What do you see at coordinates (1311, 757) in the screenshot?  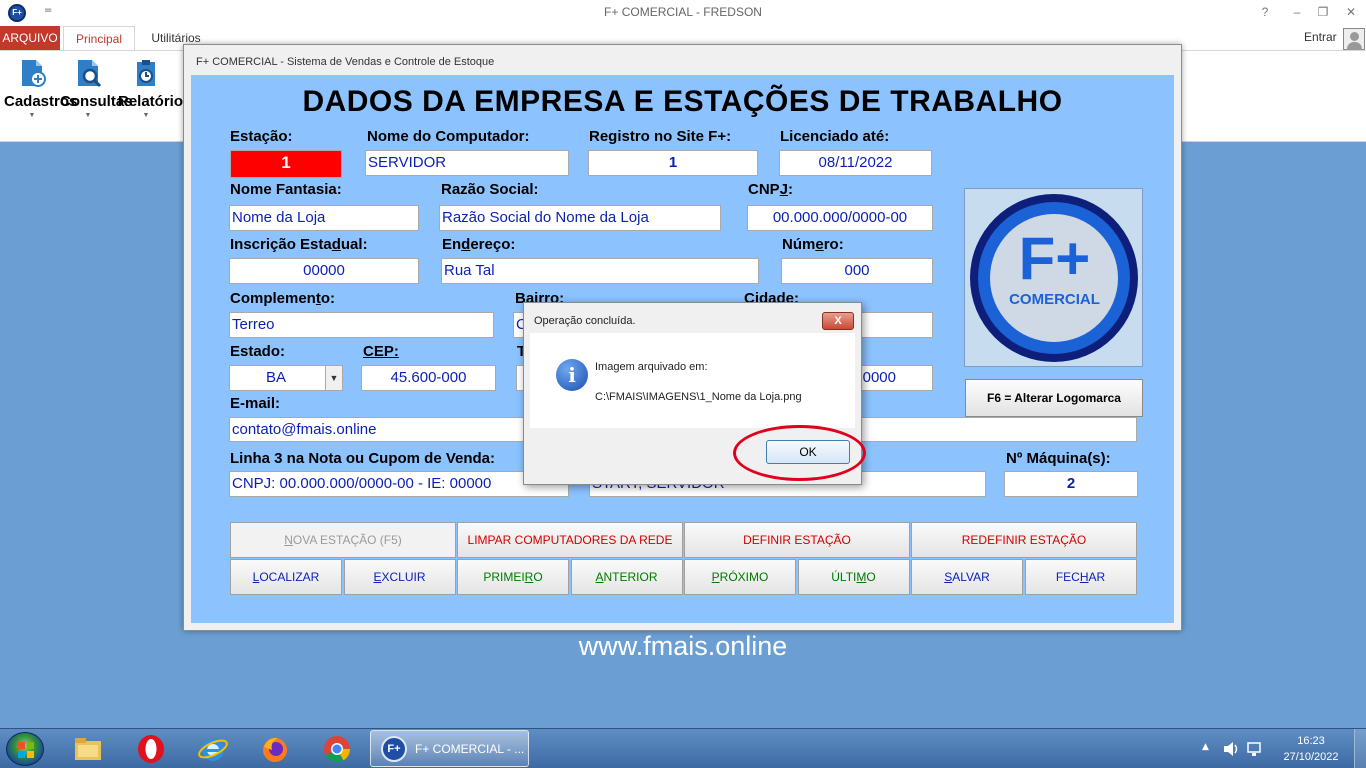 I see `clock-date: 27/10/2022` at bounding box center [1311, 757].